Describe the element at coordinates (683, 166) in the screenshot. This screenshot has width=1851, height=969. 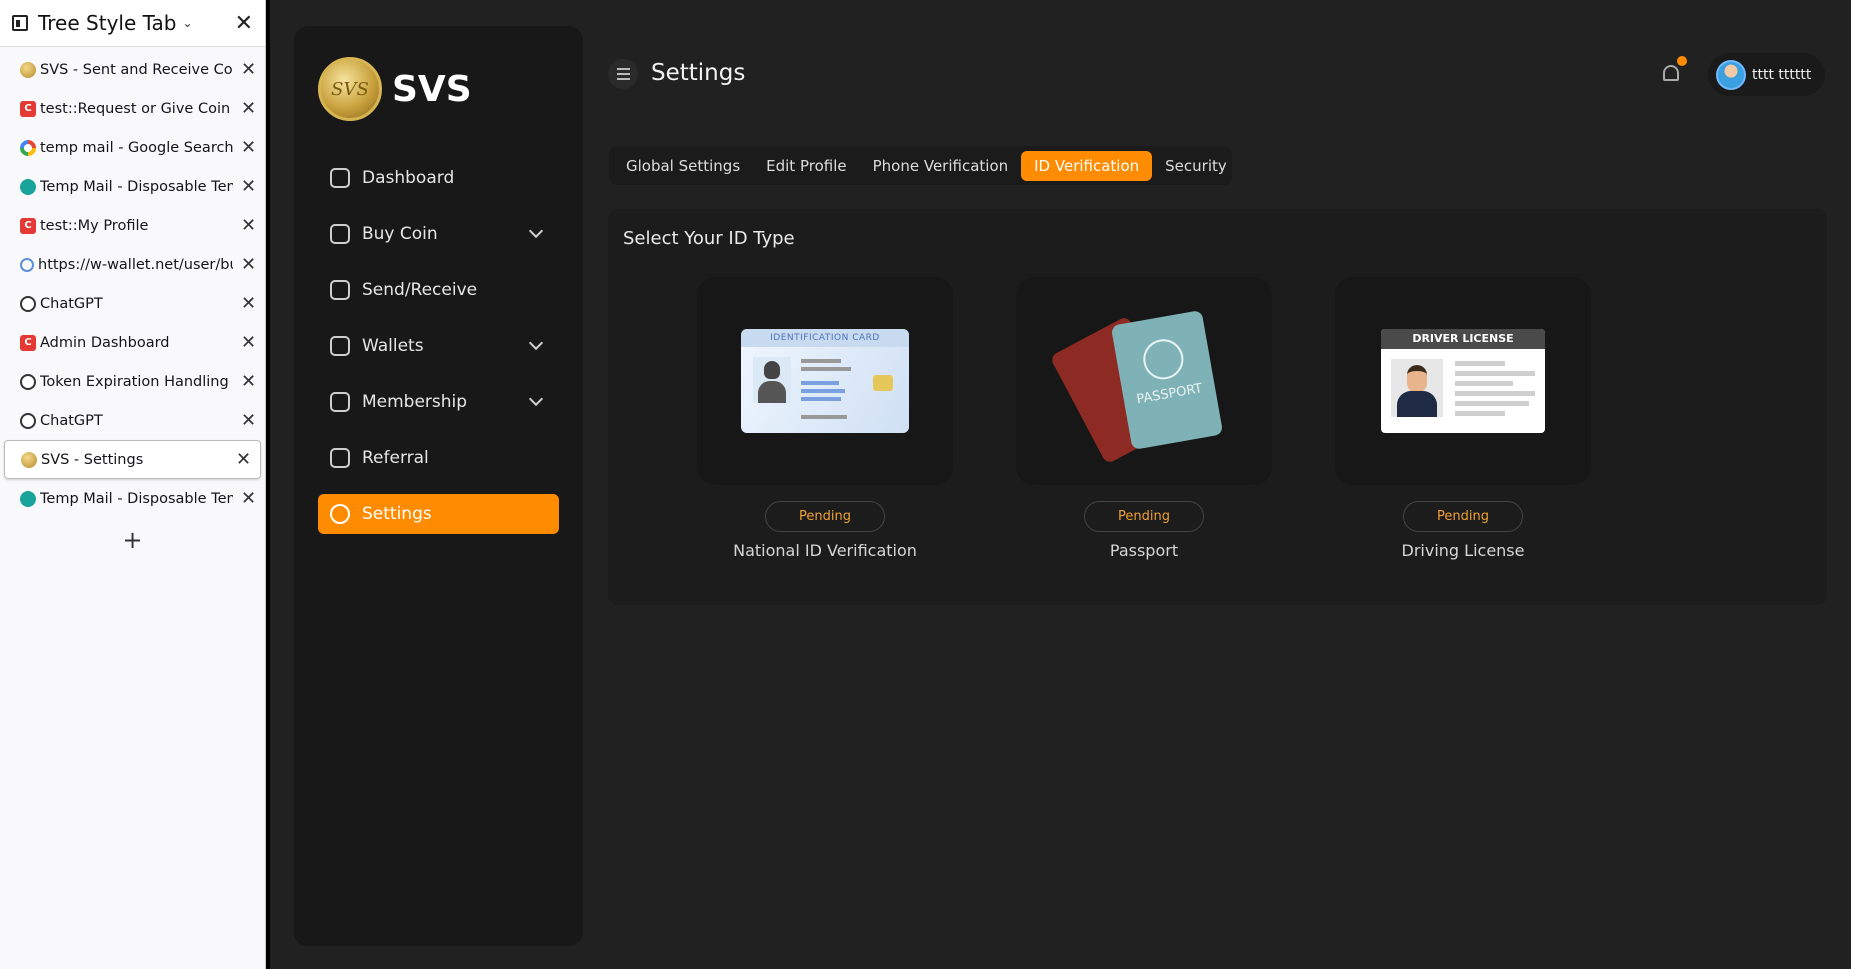
I see `tab-global-settings: Global Settings` at that location.